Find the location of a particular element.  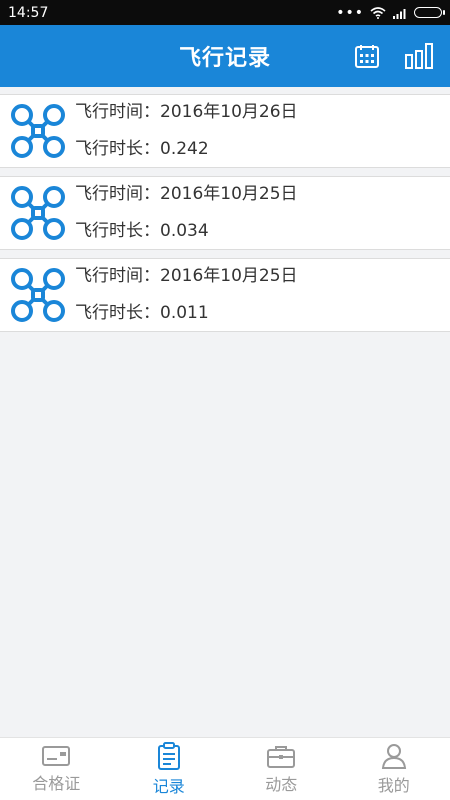

cellular-icon is located at coordinates (399, 13).